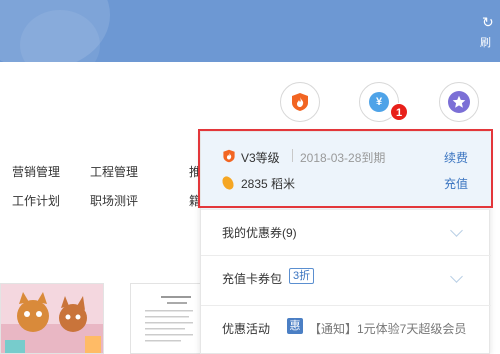 The width and height of the screenshot is (500, 354). I want to click on star-icon, so click(459, 102).